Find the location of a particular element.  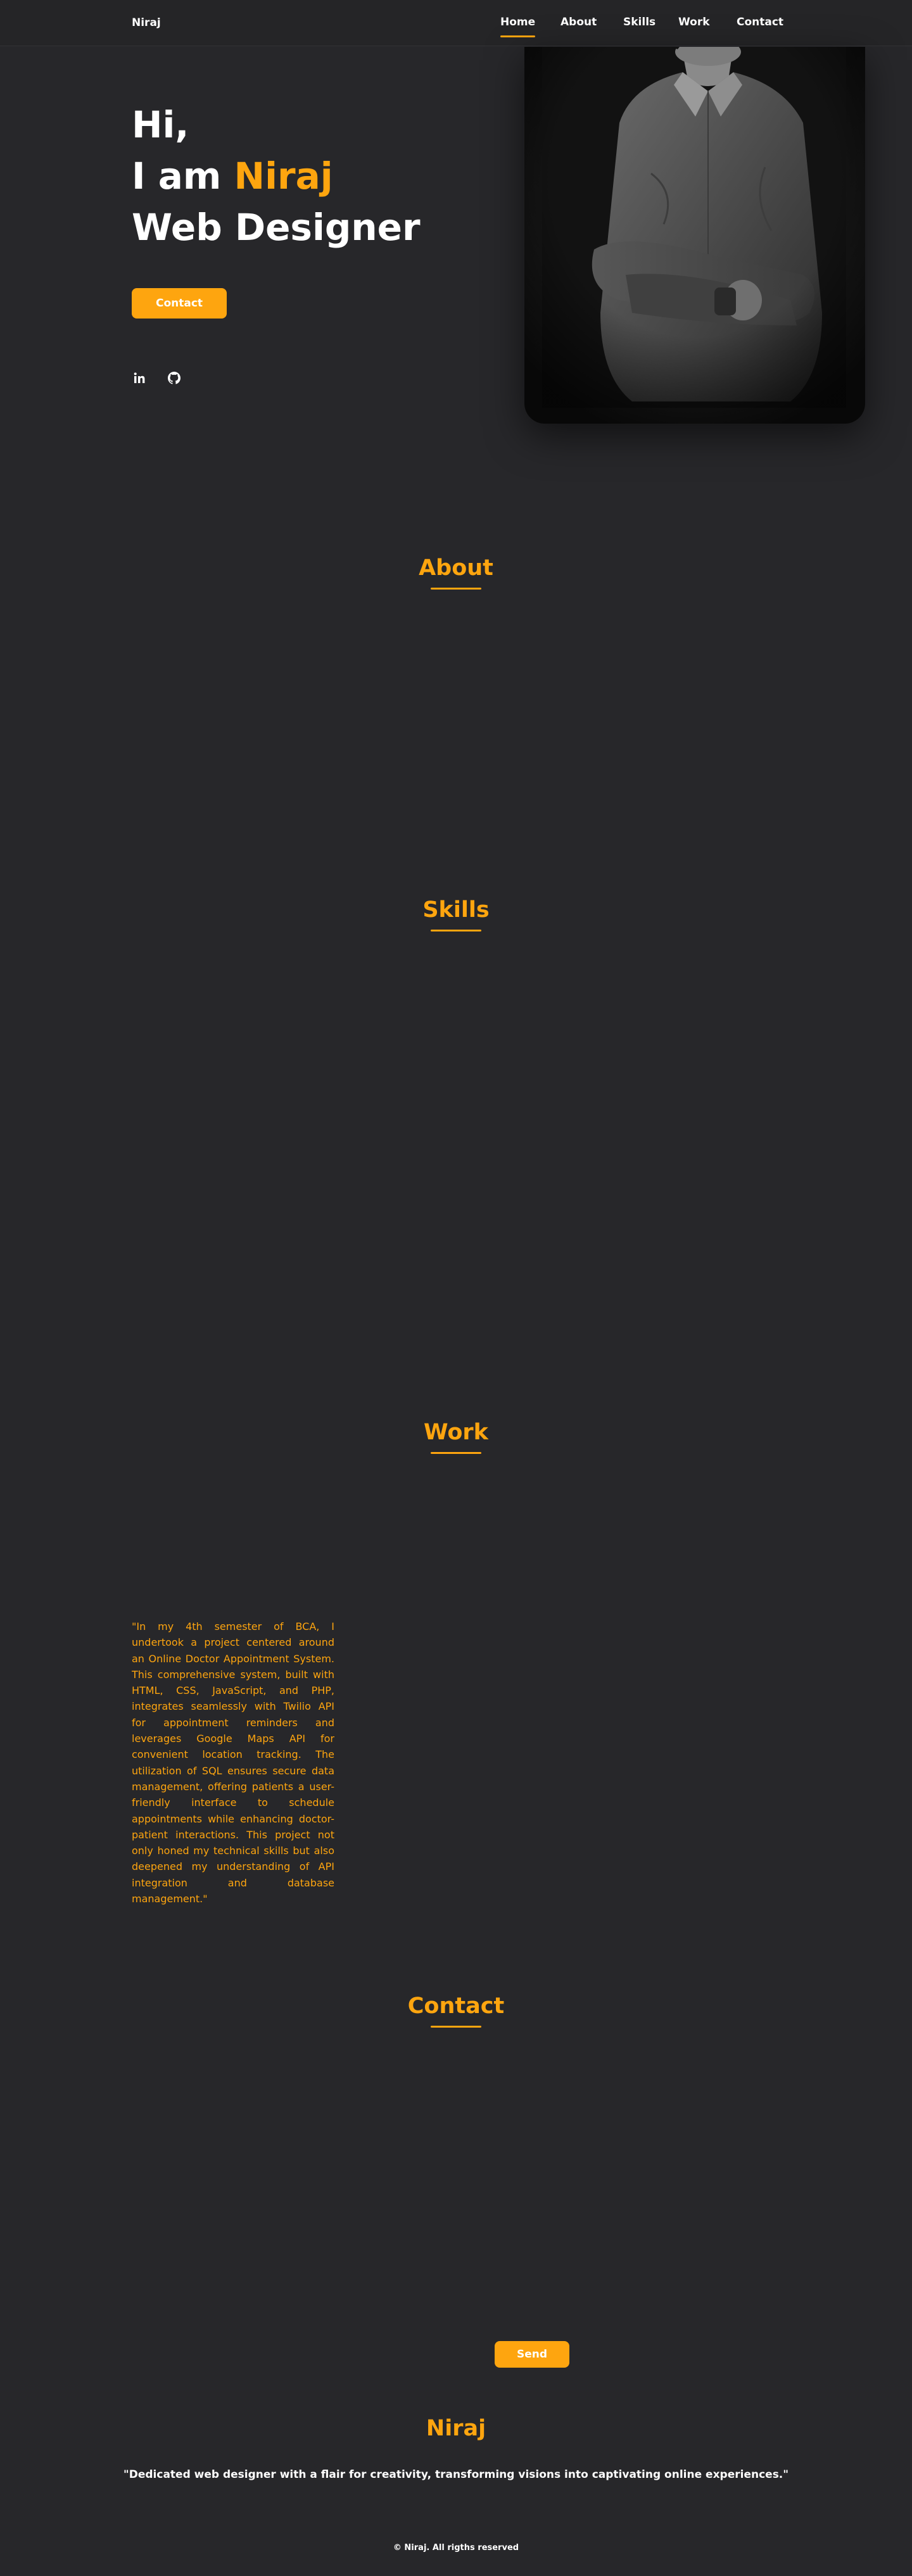

hero-contact-button: Contact is located at coordinates (179, 303).